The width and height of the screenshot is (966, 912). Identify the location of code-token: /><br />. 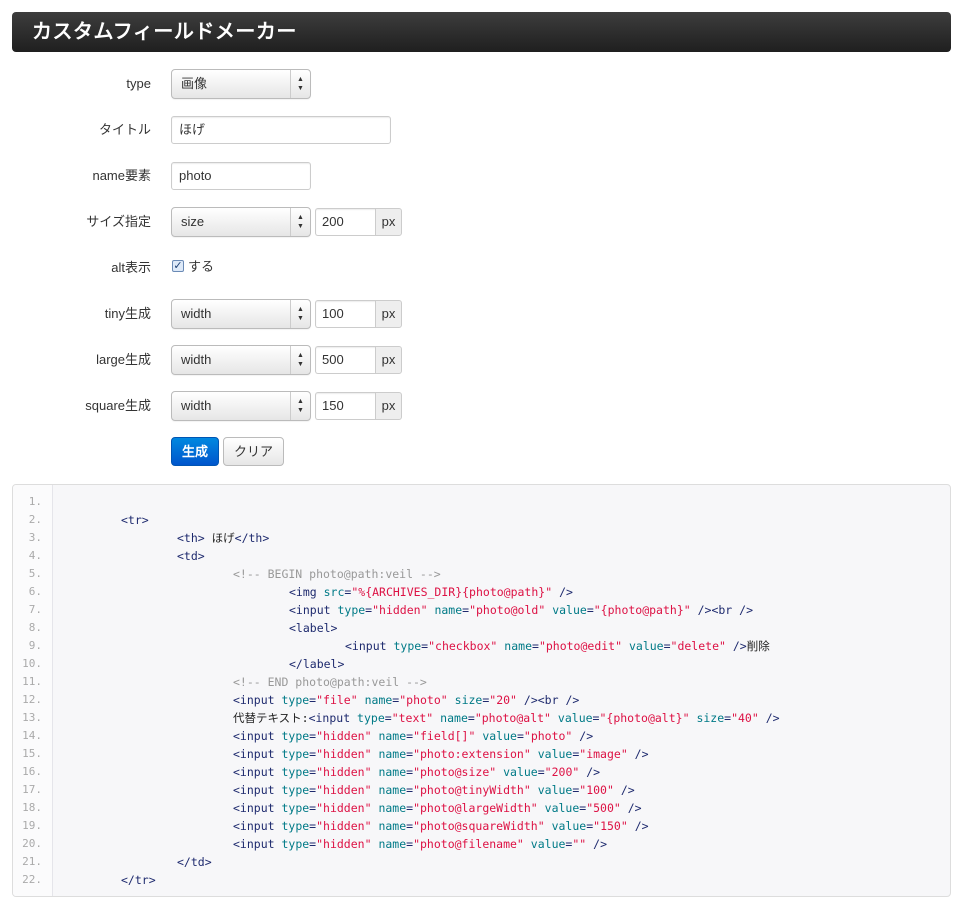
(721, 610).